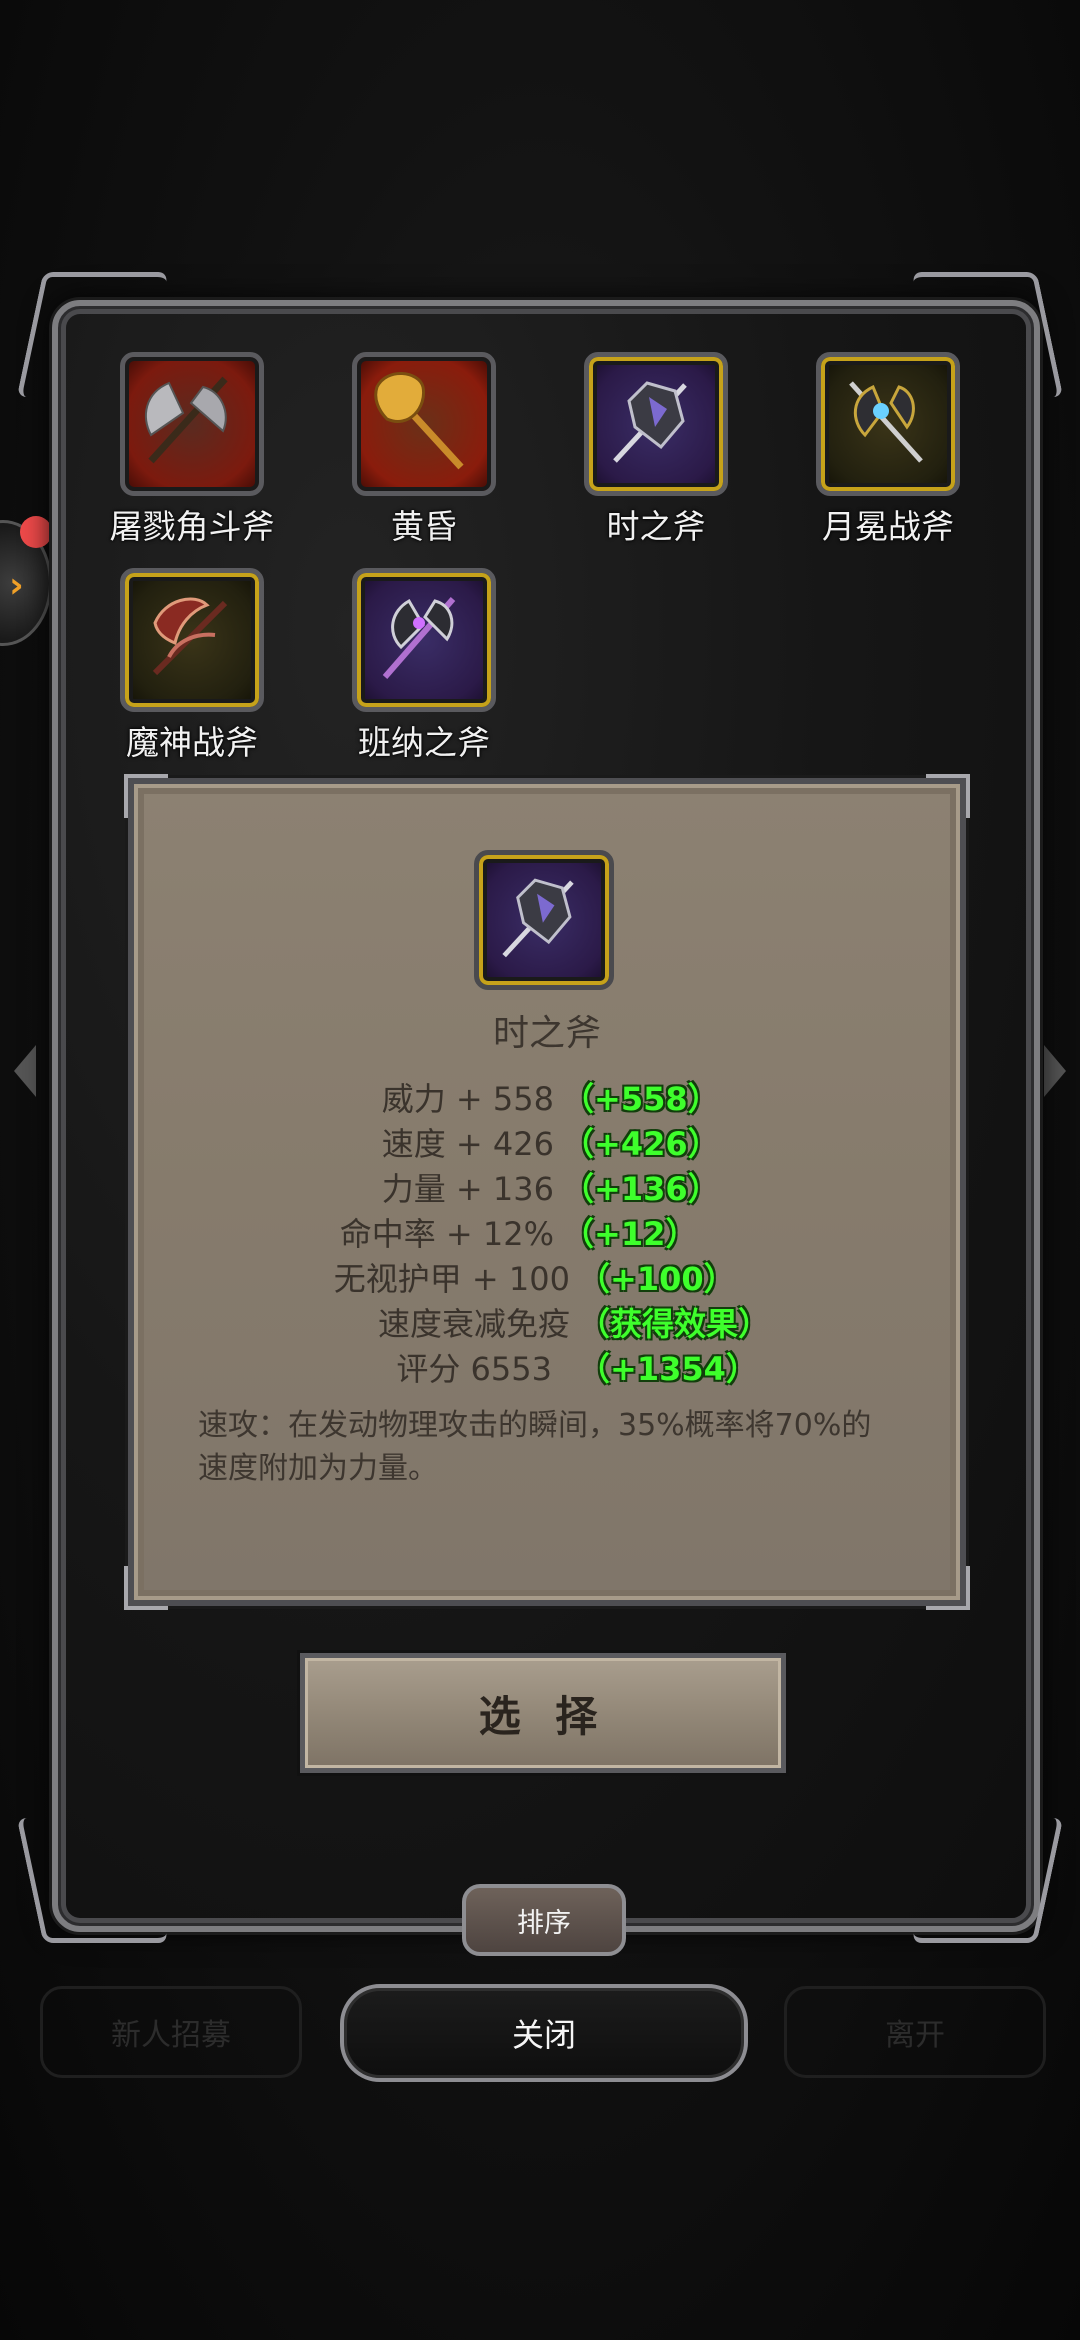  Describe the element at coordinates (668, 1369) in the screenshot. I see `stat-bonus: （+1354）` at that location.